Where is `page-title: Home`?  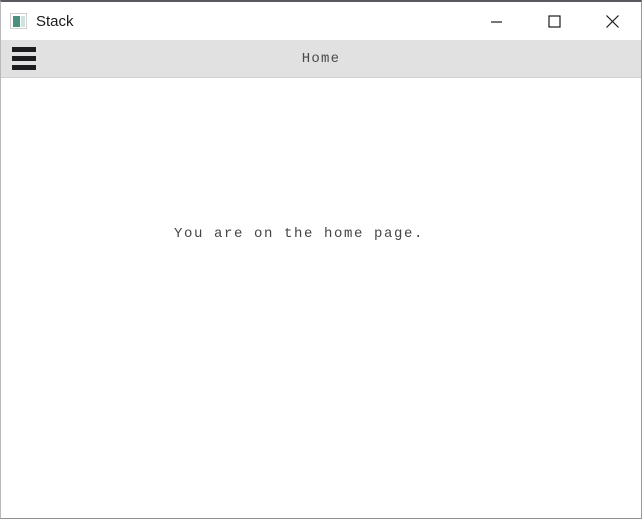 page-title: Home is located at coordinates (321, 58).